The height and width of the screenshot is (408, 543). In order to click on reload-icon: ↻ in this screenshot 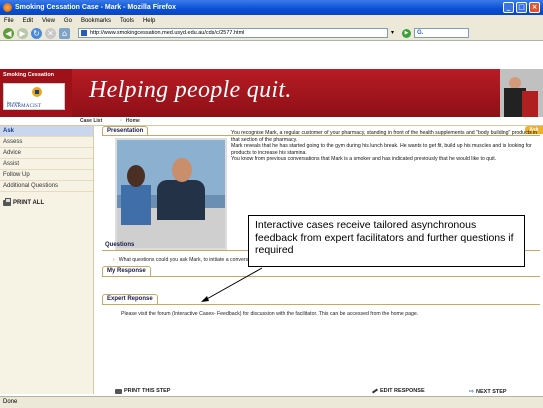, I will do `click(36, 33)`.